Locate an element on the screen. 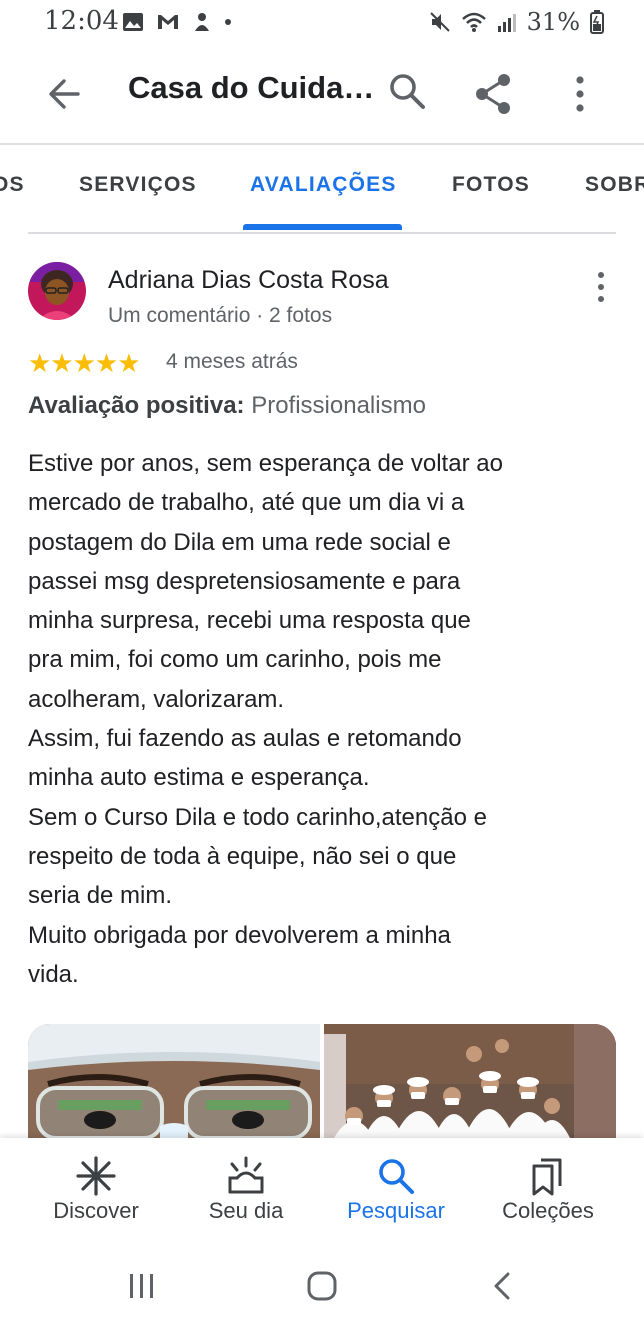 Image resolution: width=644 pixels, height=1324 pixels. signal-icon is located at coordinates (506, 23).